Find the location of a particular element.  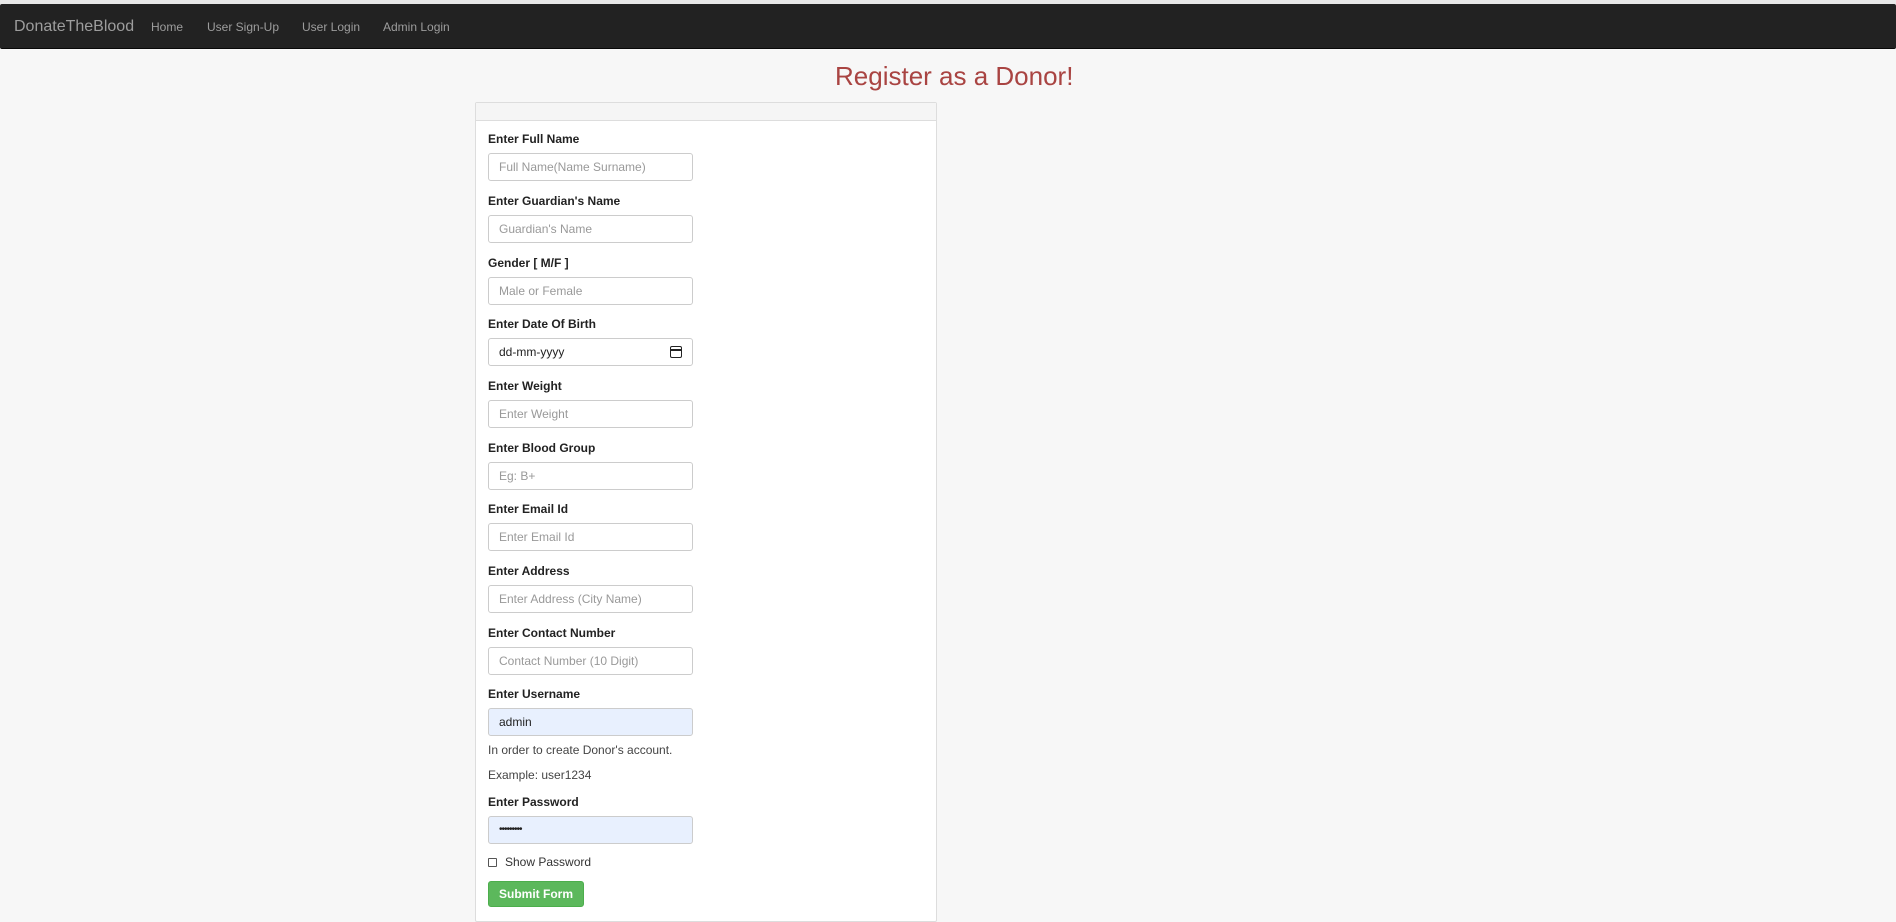

address-group: Enter Address Enter Address (City Name) is located at coordinates (590, 588).